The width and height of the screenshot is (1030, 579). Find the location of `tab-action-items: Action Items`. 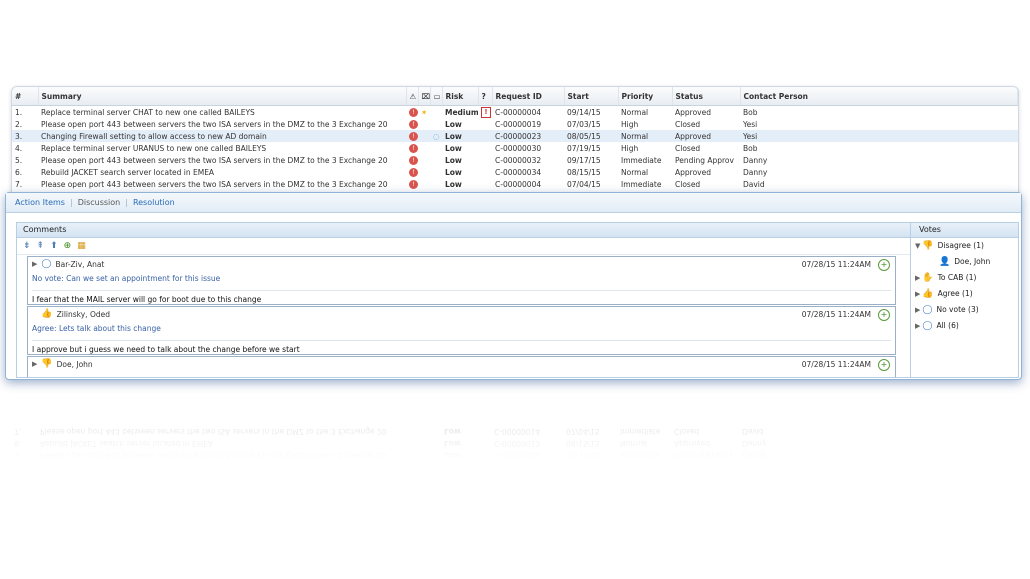

tab-action-items: Action Items is located at coordinates (40, 202).